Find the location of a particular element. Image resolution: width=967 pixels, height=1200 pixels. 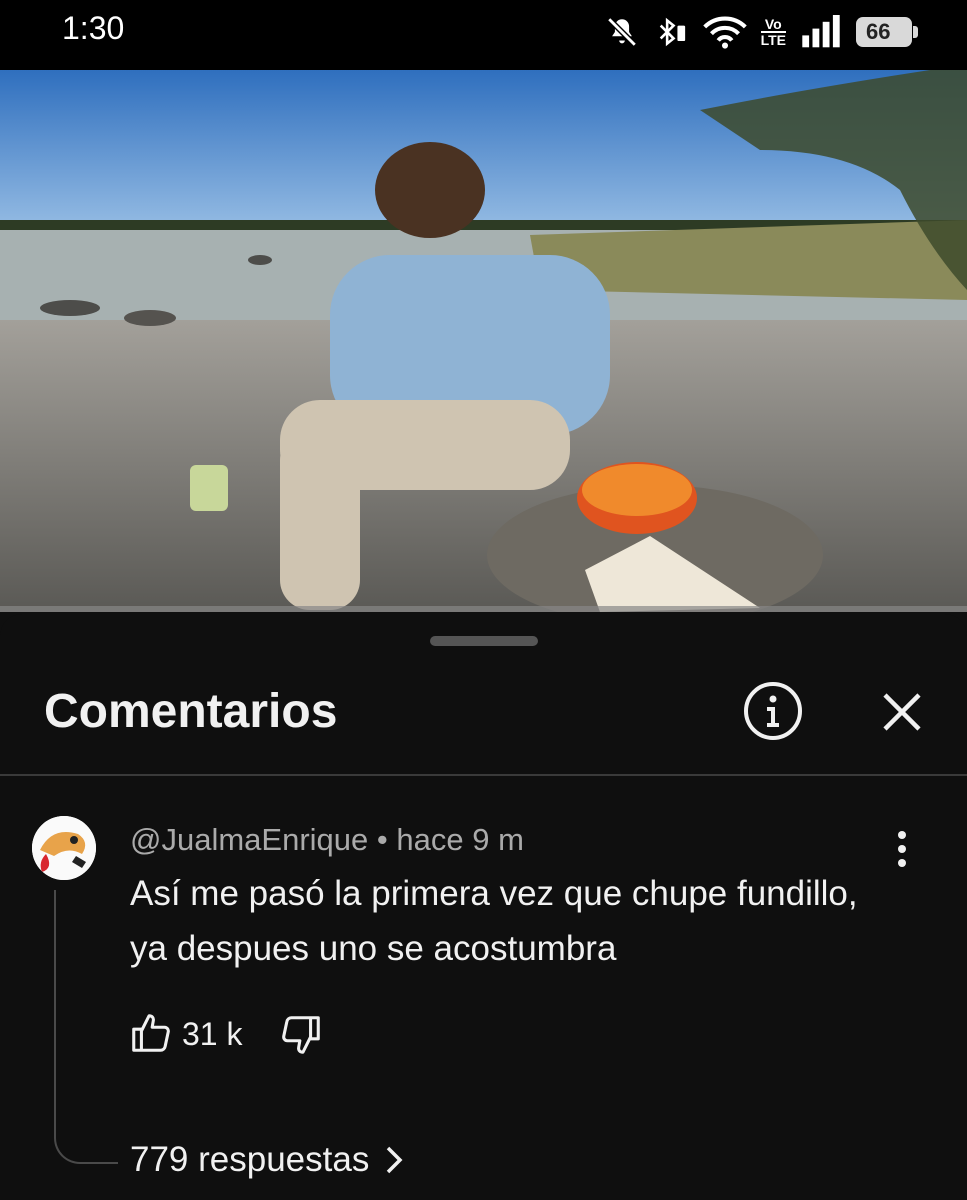

signal-icon is located at coordinates (821, 31).